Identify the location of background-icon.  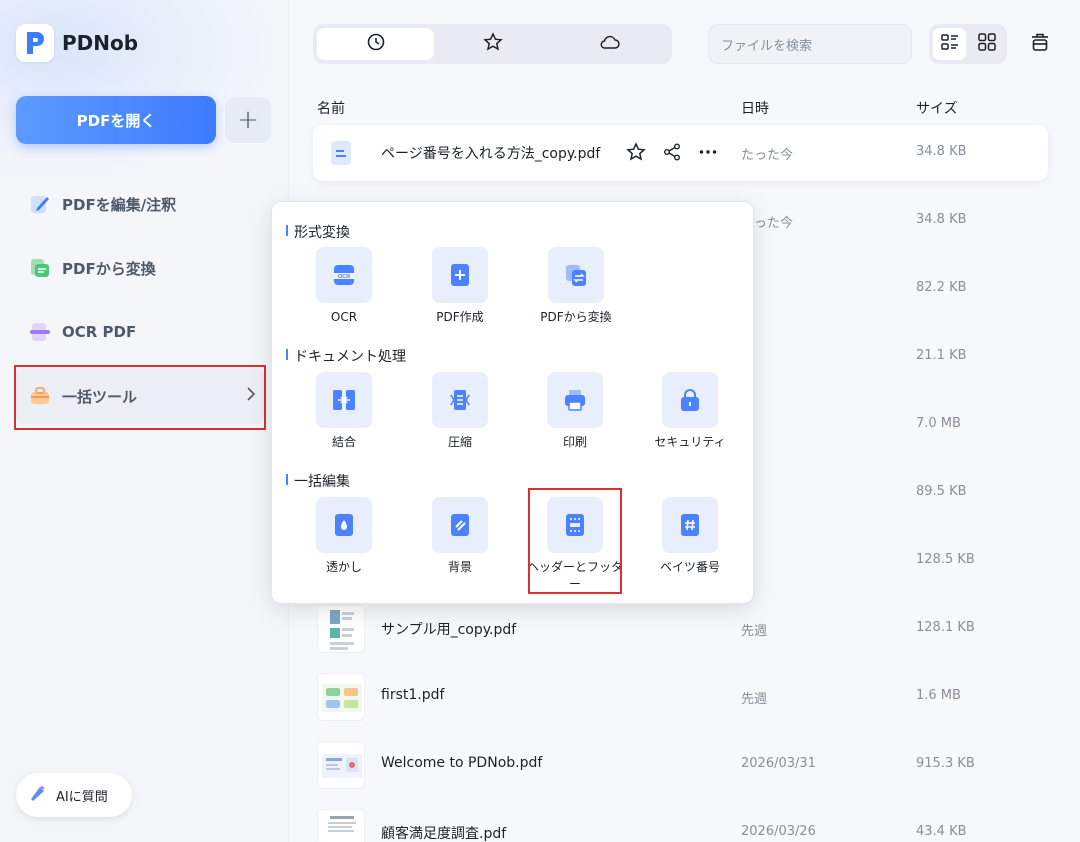
(460, 525).